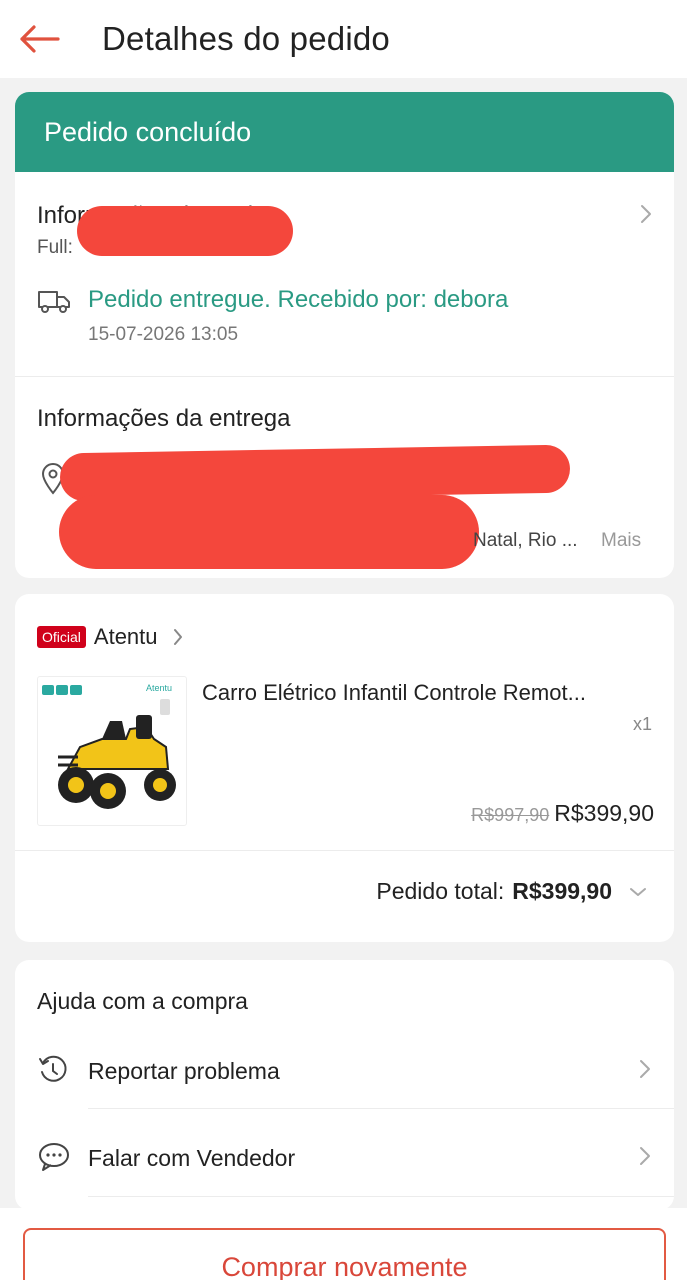 The width and height of the screenshot is (687, 1280). What do you see at coordinates (159, 688) in the screenshot?
I see `thumb-brand: Atentu` at bounding box center [159, 688].